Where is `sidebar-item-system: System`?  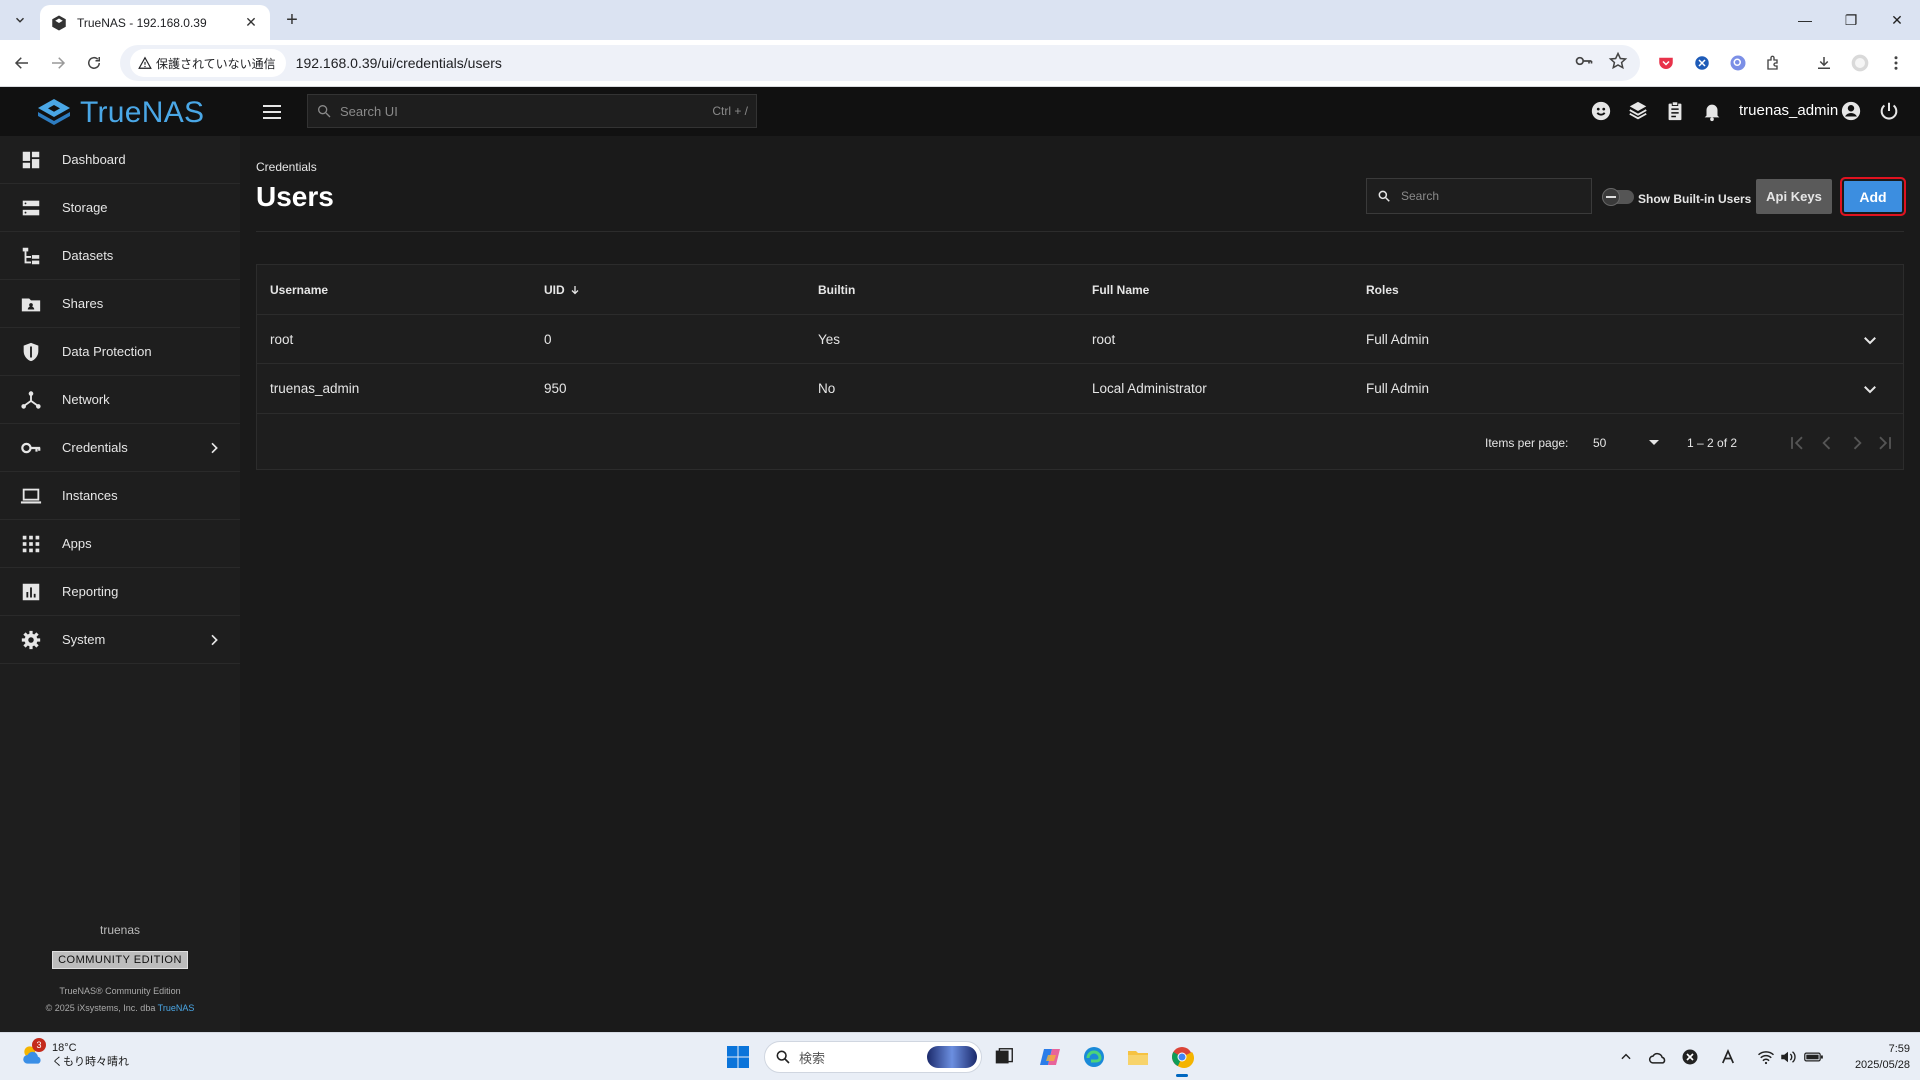
sidebar-item-system: System is located at coordinates (120, 640).